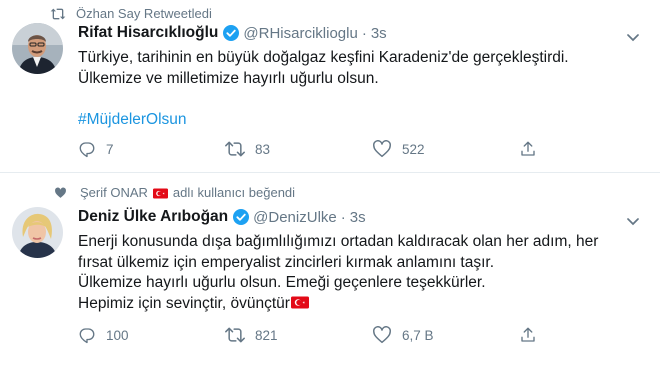 This screenshot has width=660, height=367. Describe the element at coordinates (266, 335) in the screenshot. I see `retweet-count: 821` at that location.